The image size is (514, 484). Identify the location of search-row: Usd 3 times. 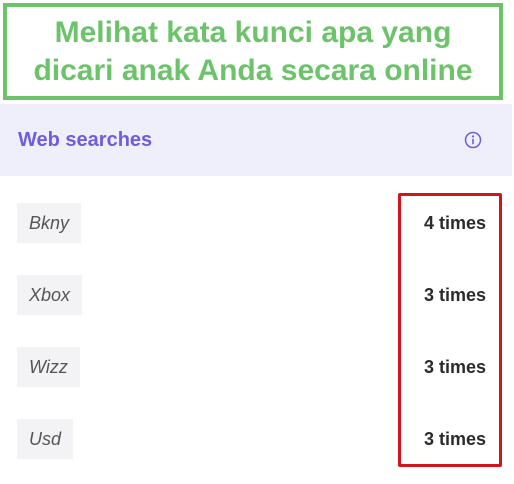
(256, 440).